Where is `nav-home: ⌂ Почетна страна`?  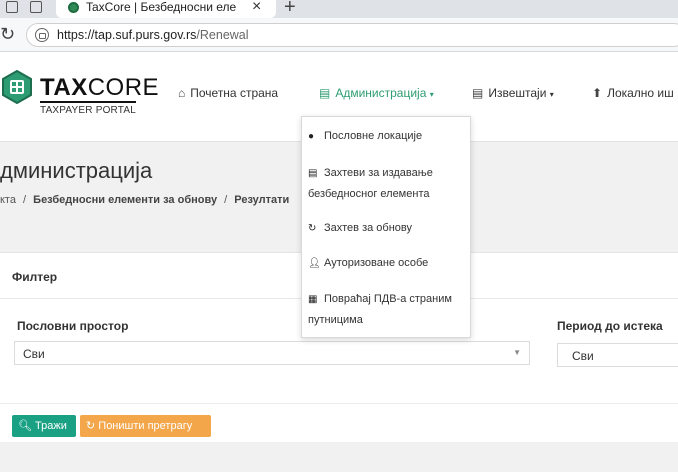 nav-home: ⌂ Почетна страна is located at coordinates (228, 93).